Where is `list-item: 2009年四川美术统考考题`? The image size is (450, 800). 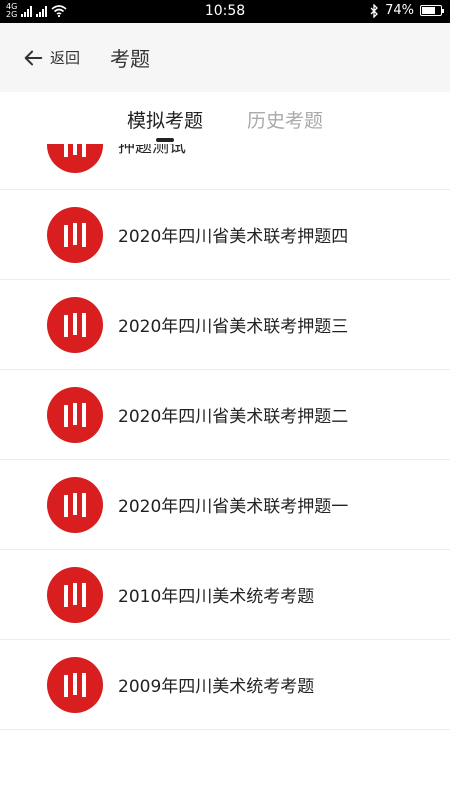
list-item: 2009年四川美术统考考题 is located at coordinates (225, 685).